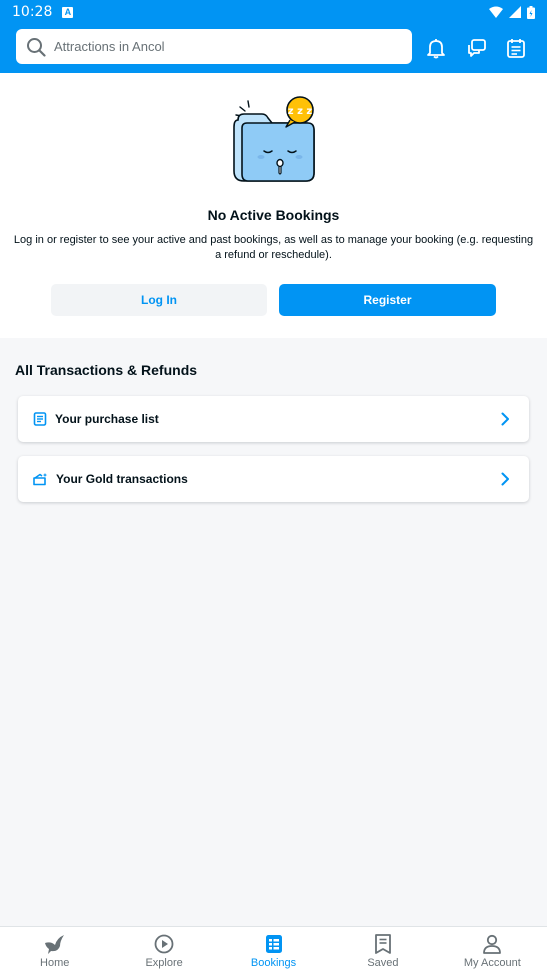  What do you see at coordinates (159, 300) in the screenshot?
I see `login-button: Log In` at bounding box center [159, 300].